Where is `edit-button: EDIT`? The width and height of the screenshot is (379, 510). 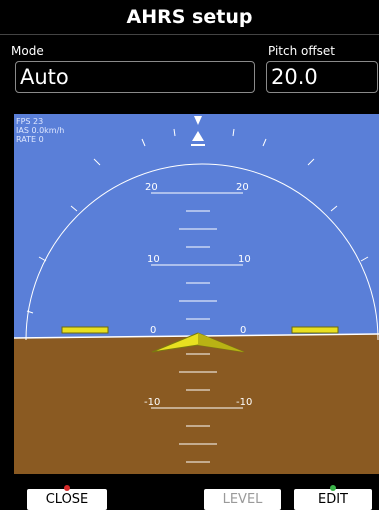 edit-button: EDIT is located at coordinates (333, 497).